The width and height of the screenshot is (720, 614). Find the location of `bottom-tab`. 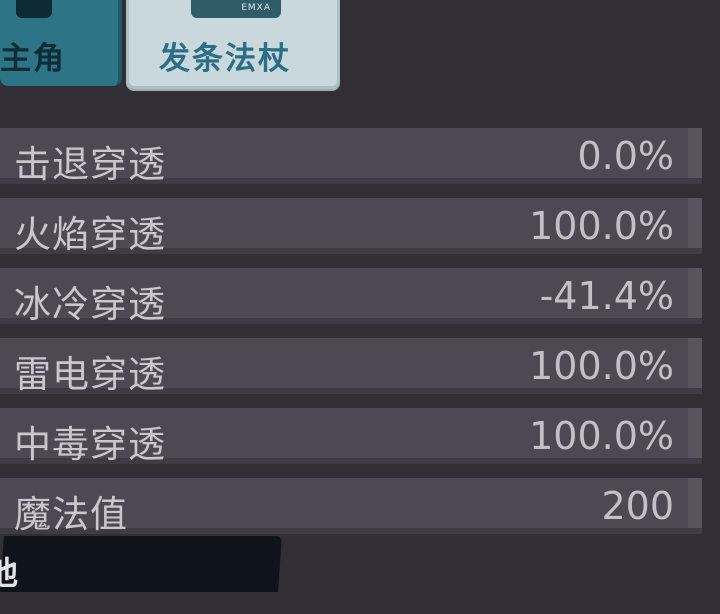

bottom-tab is located at coordinates (141, 564).